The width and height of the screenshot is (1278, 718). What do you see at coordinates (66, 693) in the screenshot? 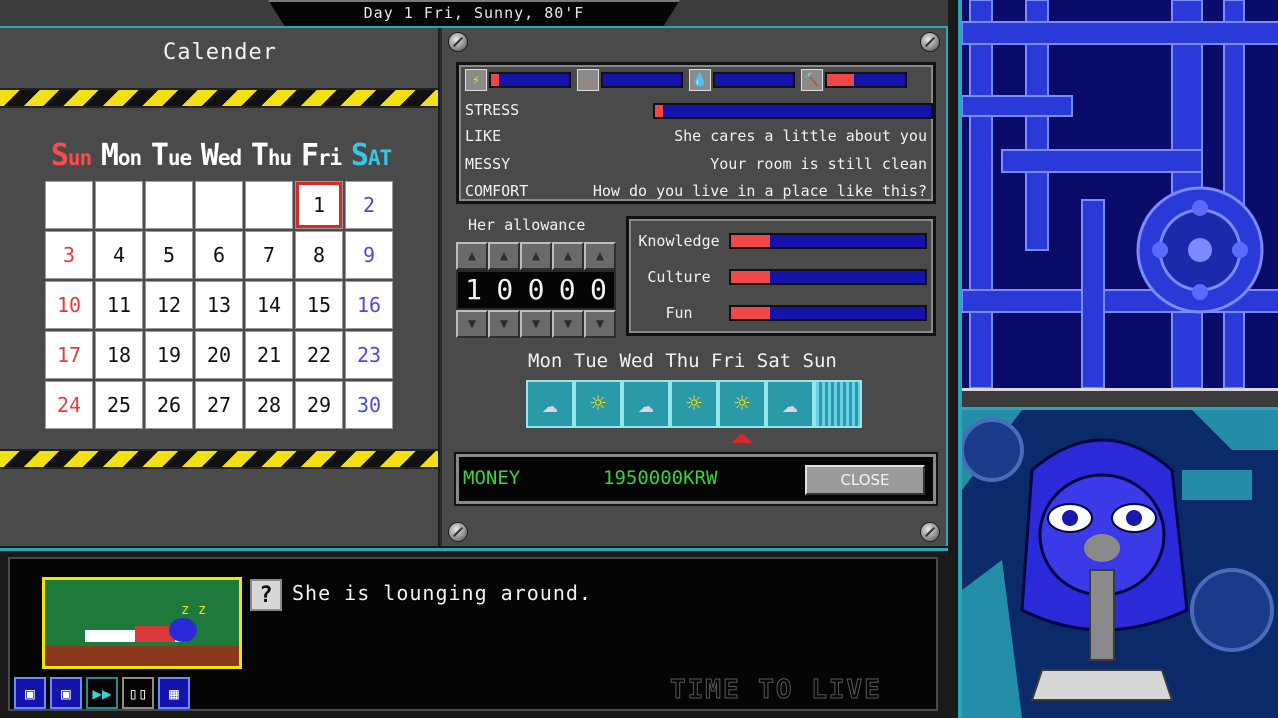
I see `load-icon: ▣` at bounding box center [66, 693].